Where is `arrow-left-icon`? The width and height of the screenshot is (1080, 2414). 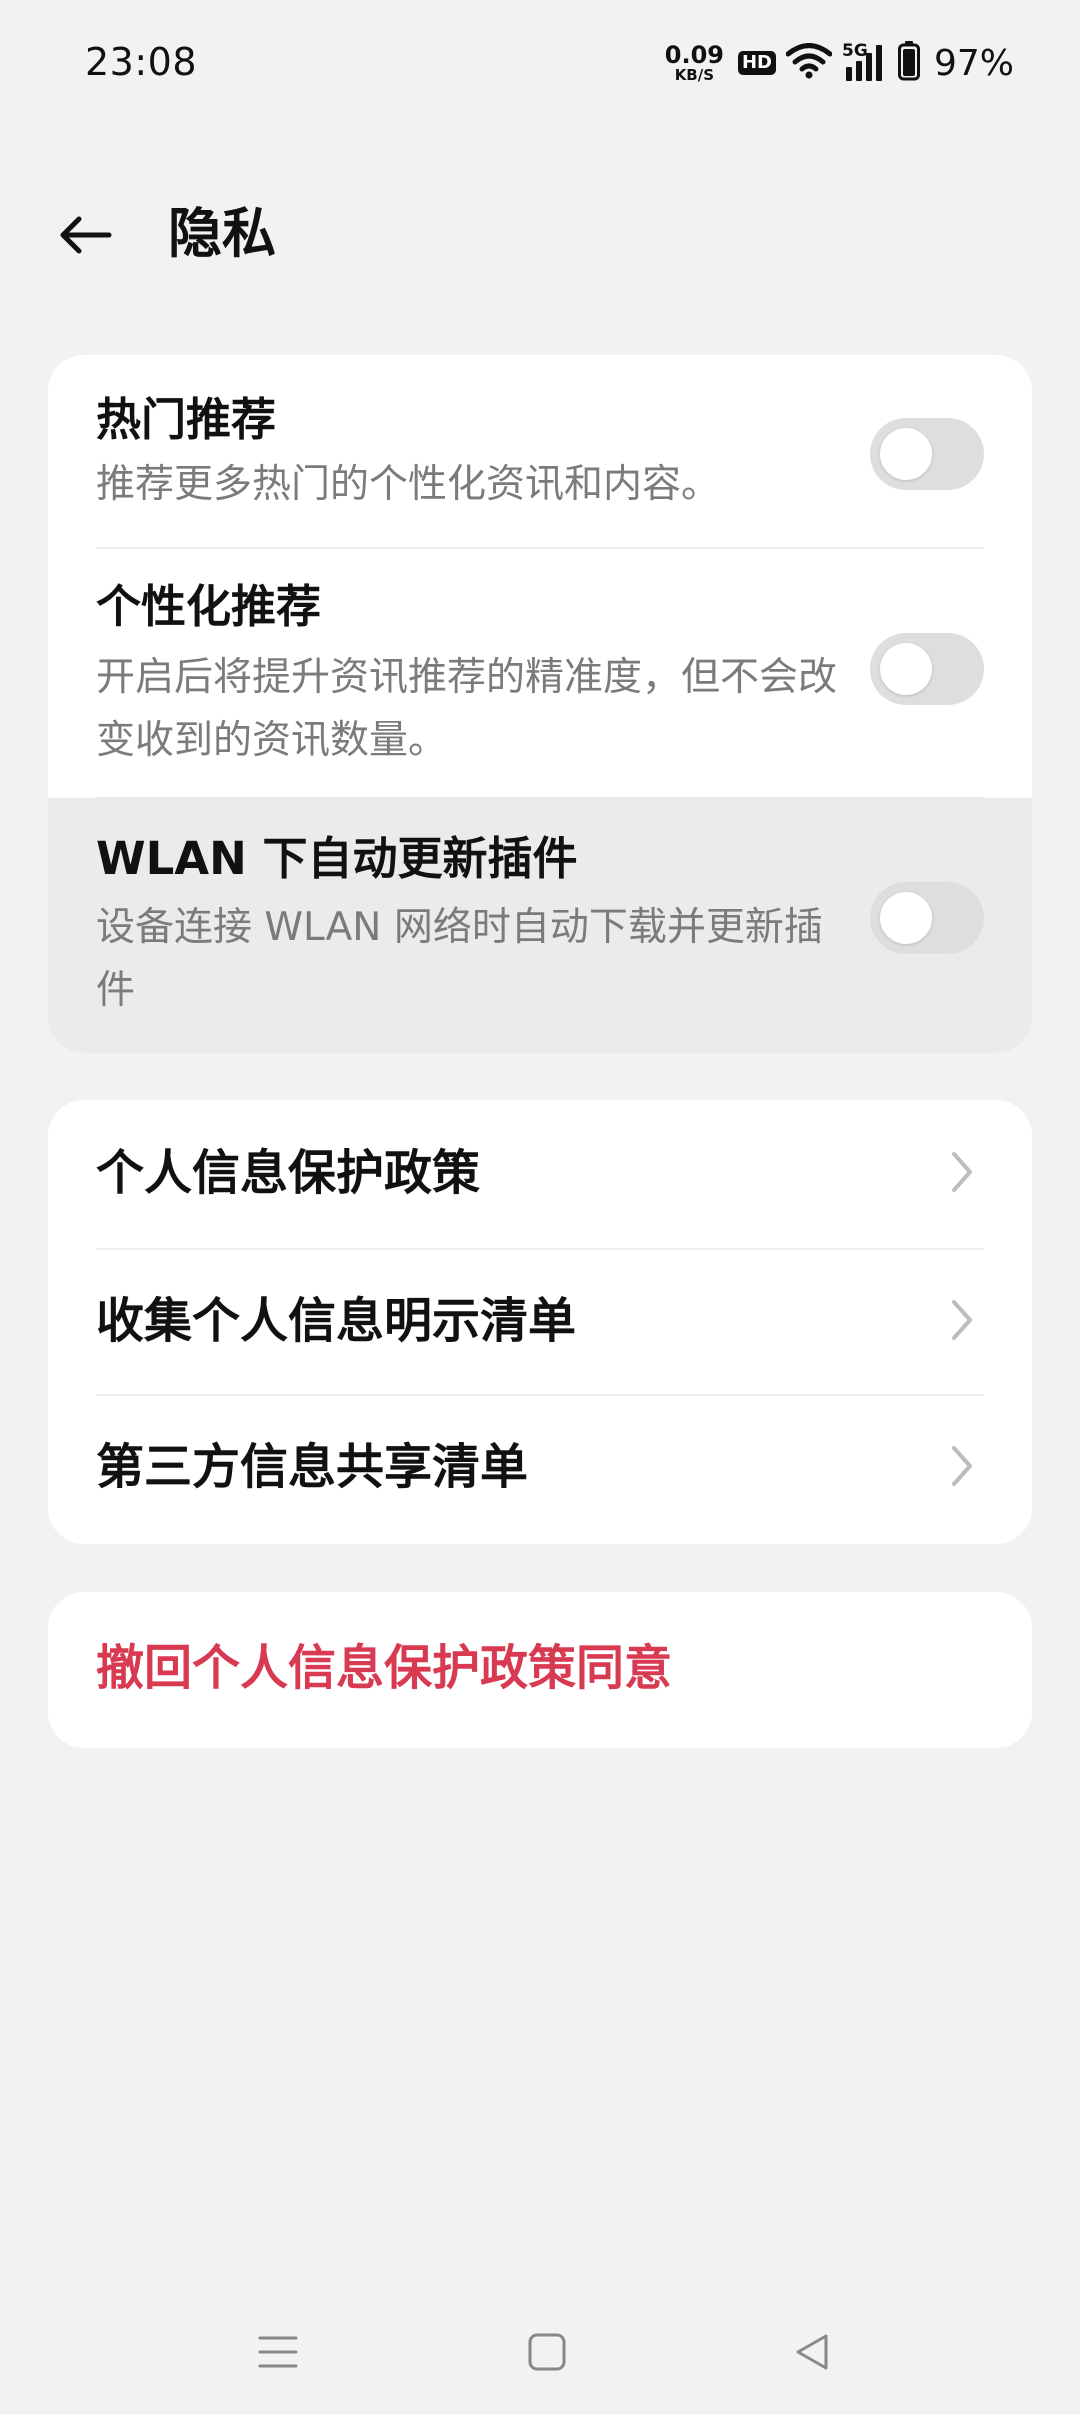 arrow-left-icon is located at coordinates (86, 235).